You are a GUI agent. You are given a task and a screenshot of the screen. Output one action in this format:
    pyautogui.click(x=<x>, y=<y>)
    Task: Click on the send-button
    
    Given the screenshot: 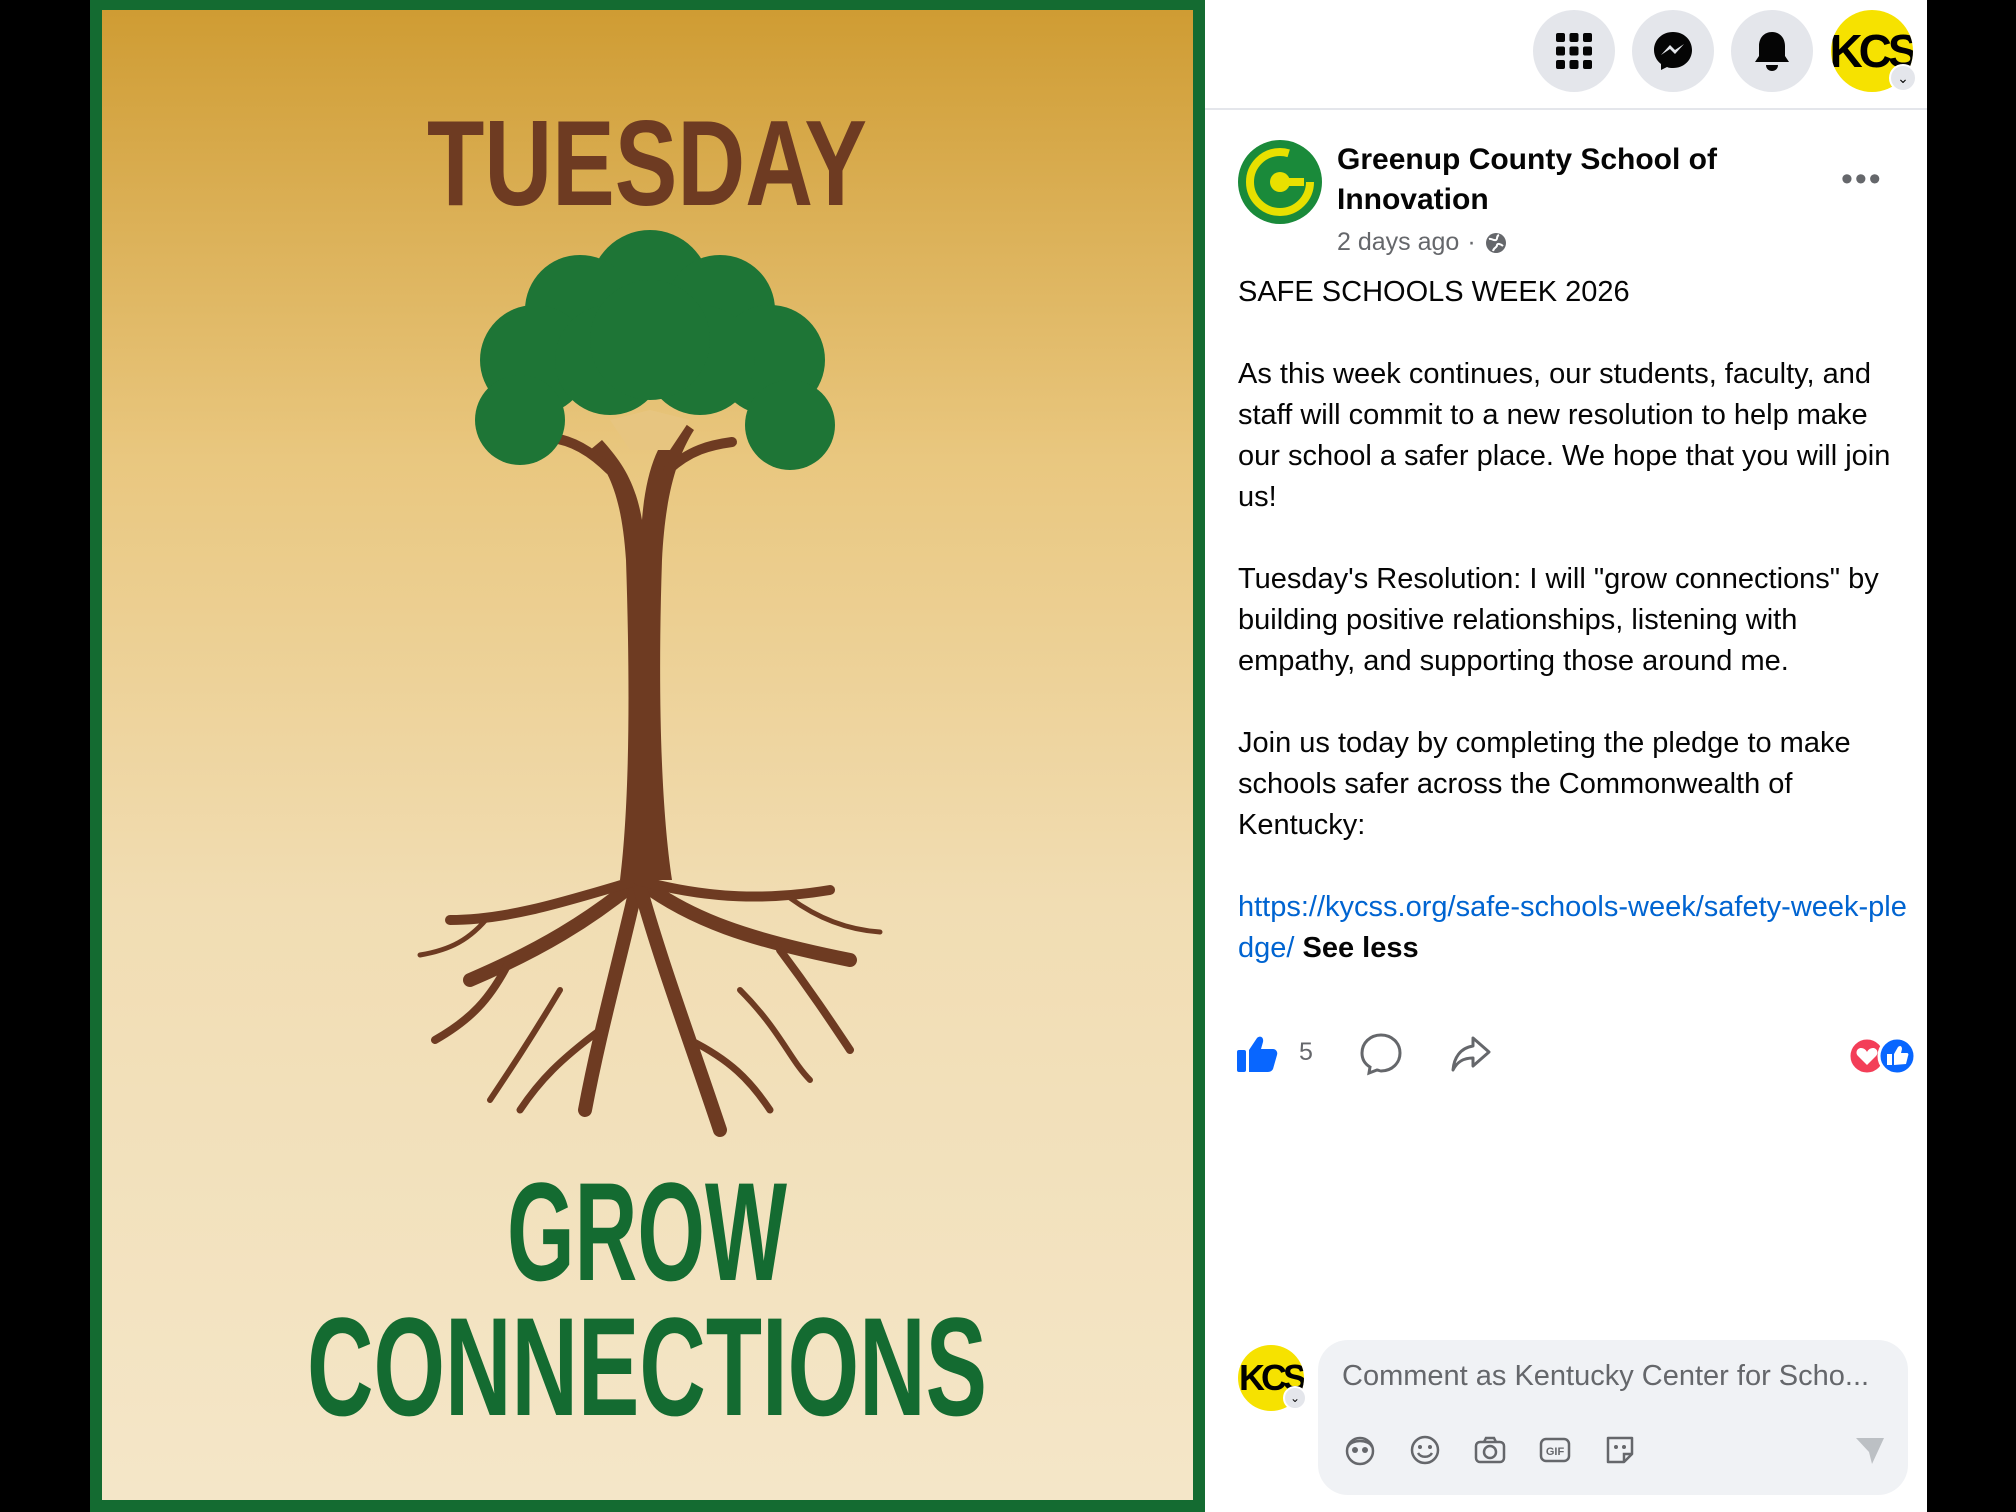 What is the action you would take?
    pyautogui.click(x=1870, y=1450)
    